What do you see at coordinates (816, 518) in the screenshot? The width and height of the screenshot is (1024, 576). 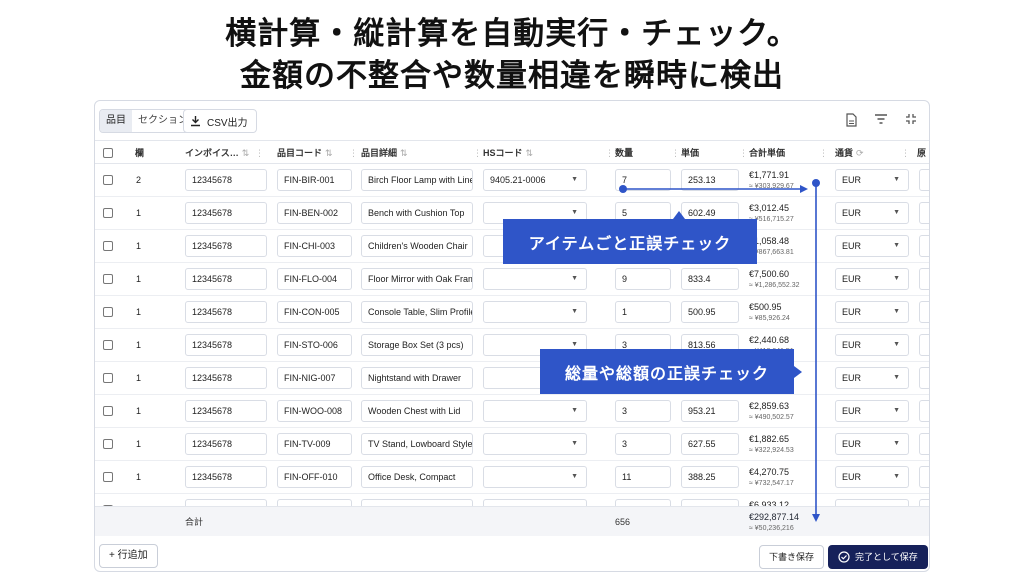 I see `column-check-arrow-head` at bounding box center [816, 518].